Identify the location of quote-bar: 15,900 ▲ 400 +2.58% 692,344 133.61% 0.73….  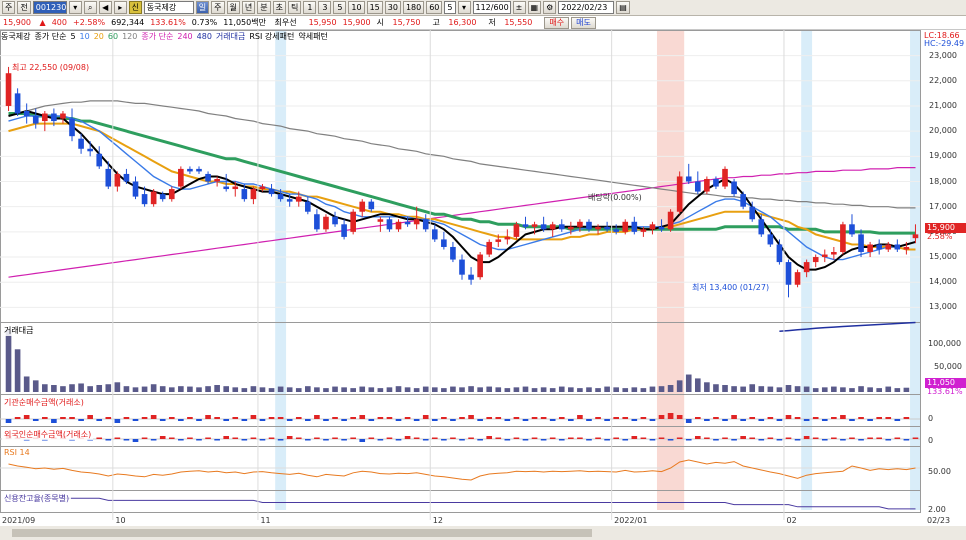
(483, 23).